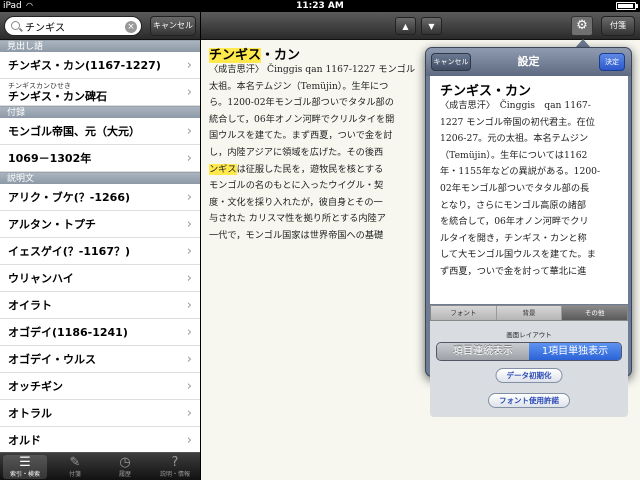 The width and height of the screenshot is (640, 480). Describe the element at coordinates (41, 278) in the screenshot. I see `list-item-label: ウリャンハイ` at that location.